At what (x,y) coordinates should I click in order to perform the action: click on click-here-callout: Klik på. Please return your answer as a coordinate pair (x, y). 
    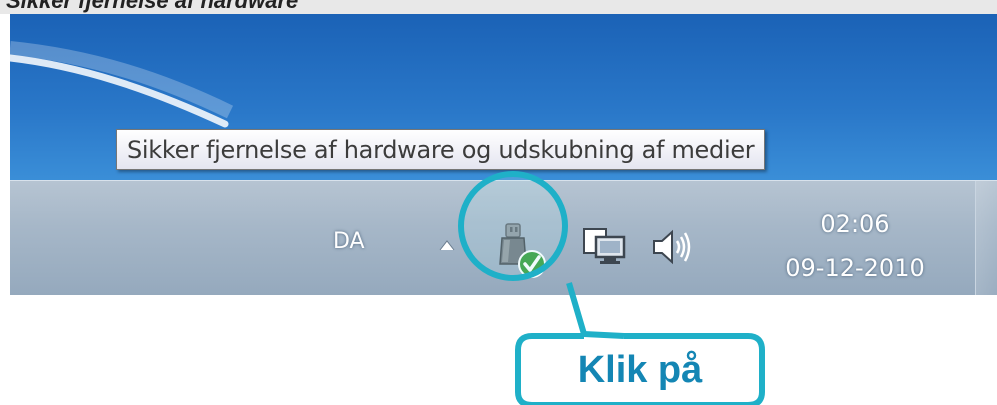
    Looking at the image, I should click on (640, 370).